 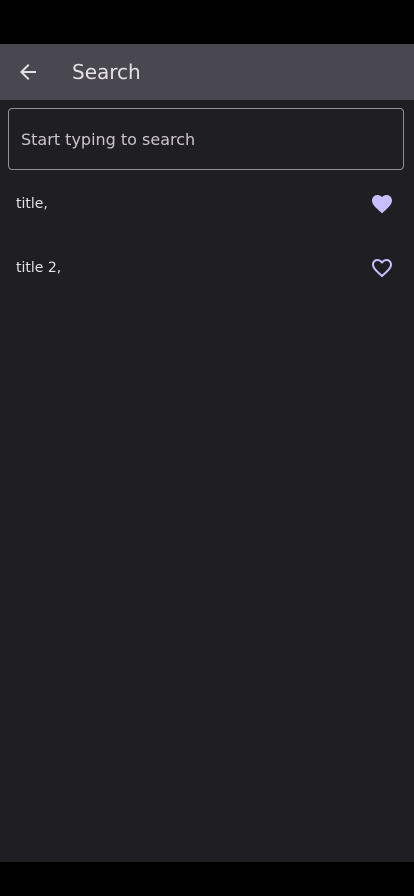 I want to click on back-button, so click(x=28, y=72).